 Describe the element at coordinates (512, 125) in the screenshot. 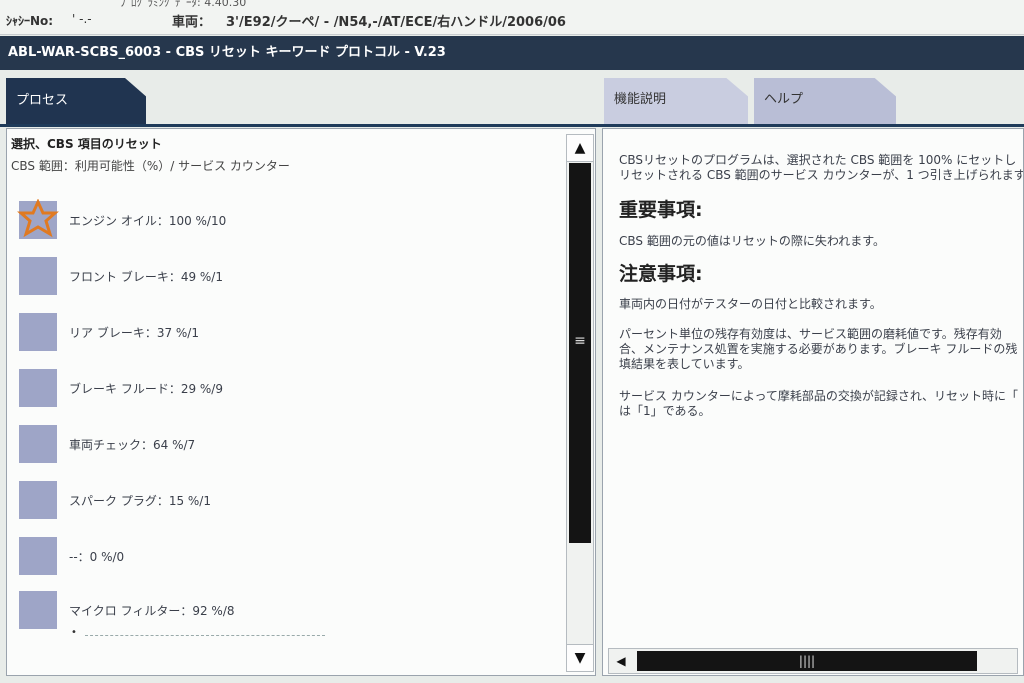

I see `tab-divider` at that location.